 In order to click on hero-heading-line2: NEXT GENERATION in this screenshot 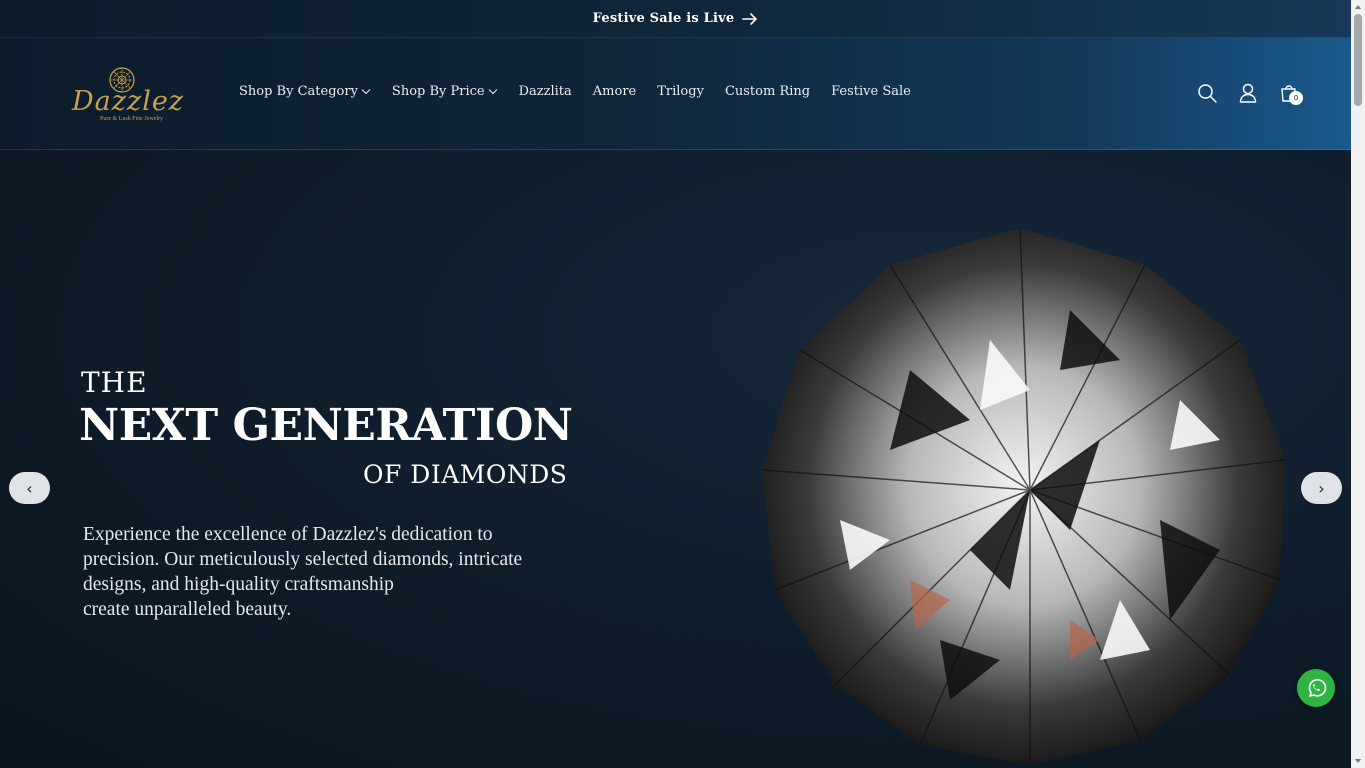, I will do `click(326, 425)`.